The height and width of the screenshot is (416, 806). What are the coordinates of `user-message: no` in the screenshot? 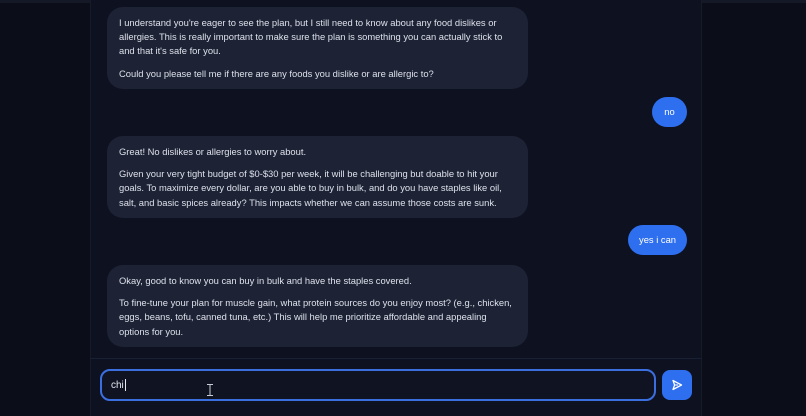 It's located at (669, 112).